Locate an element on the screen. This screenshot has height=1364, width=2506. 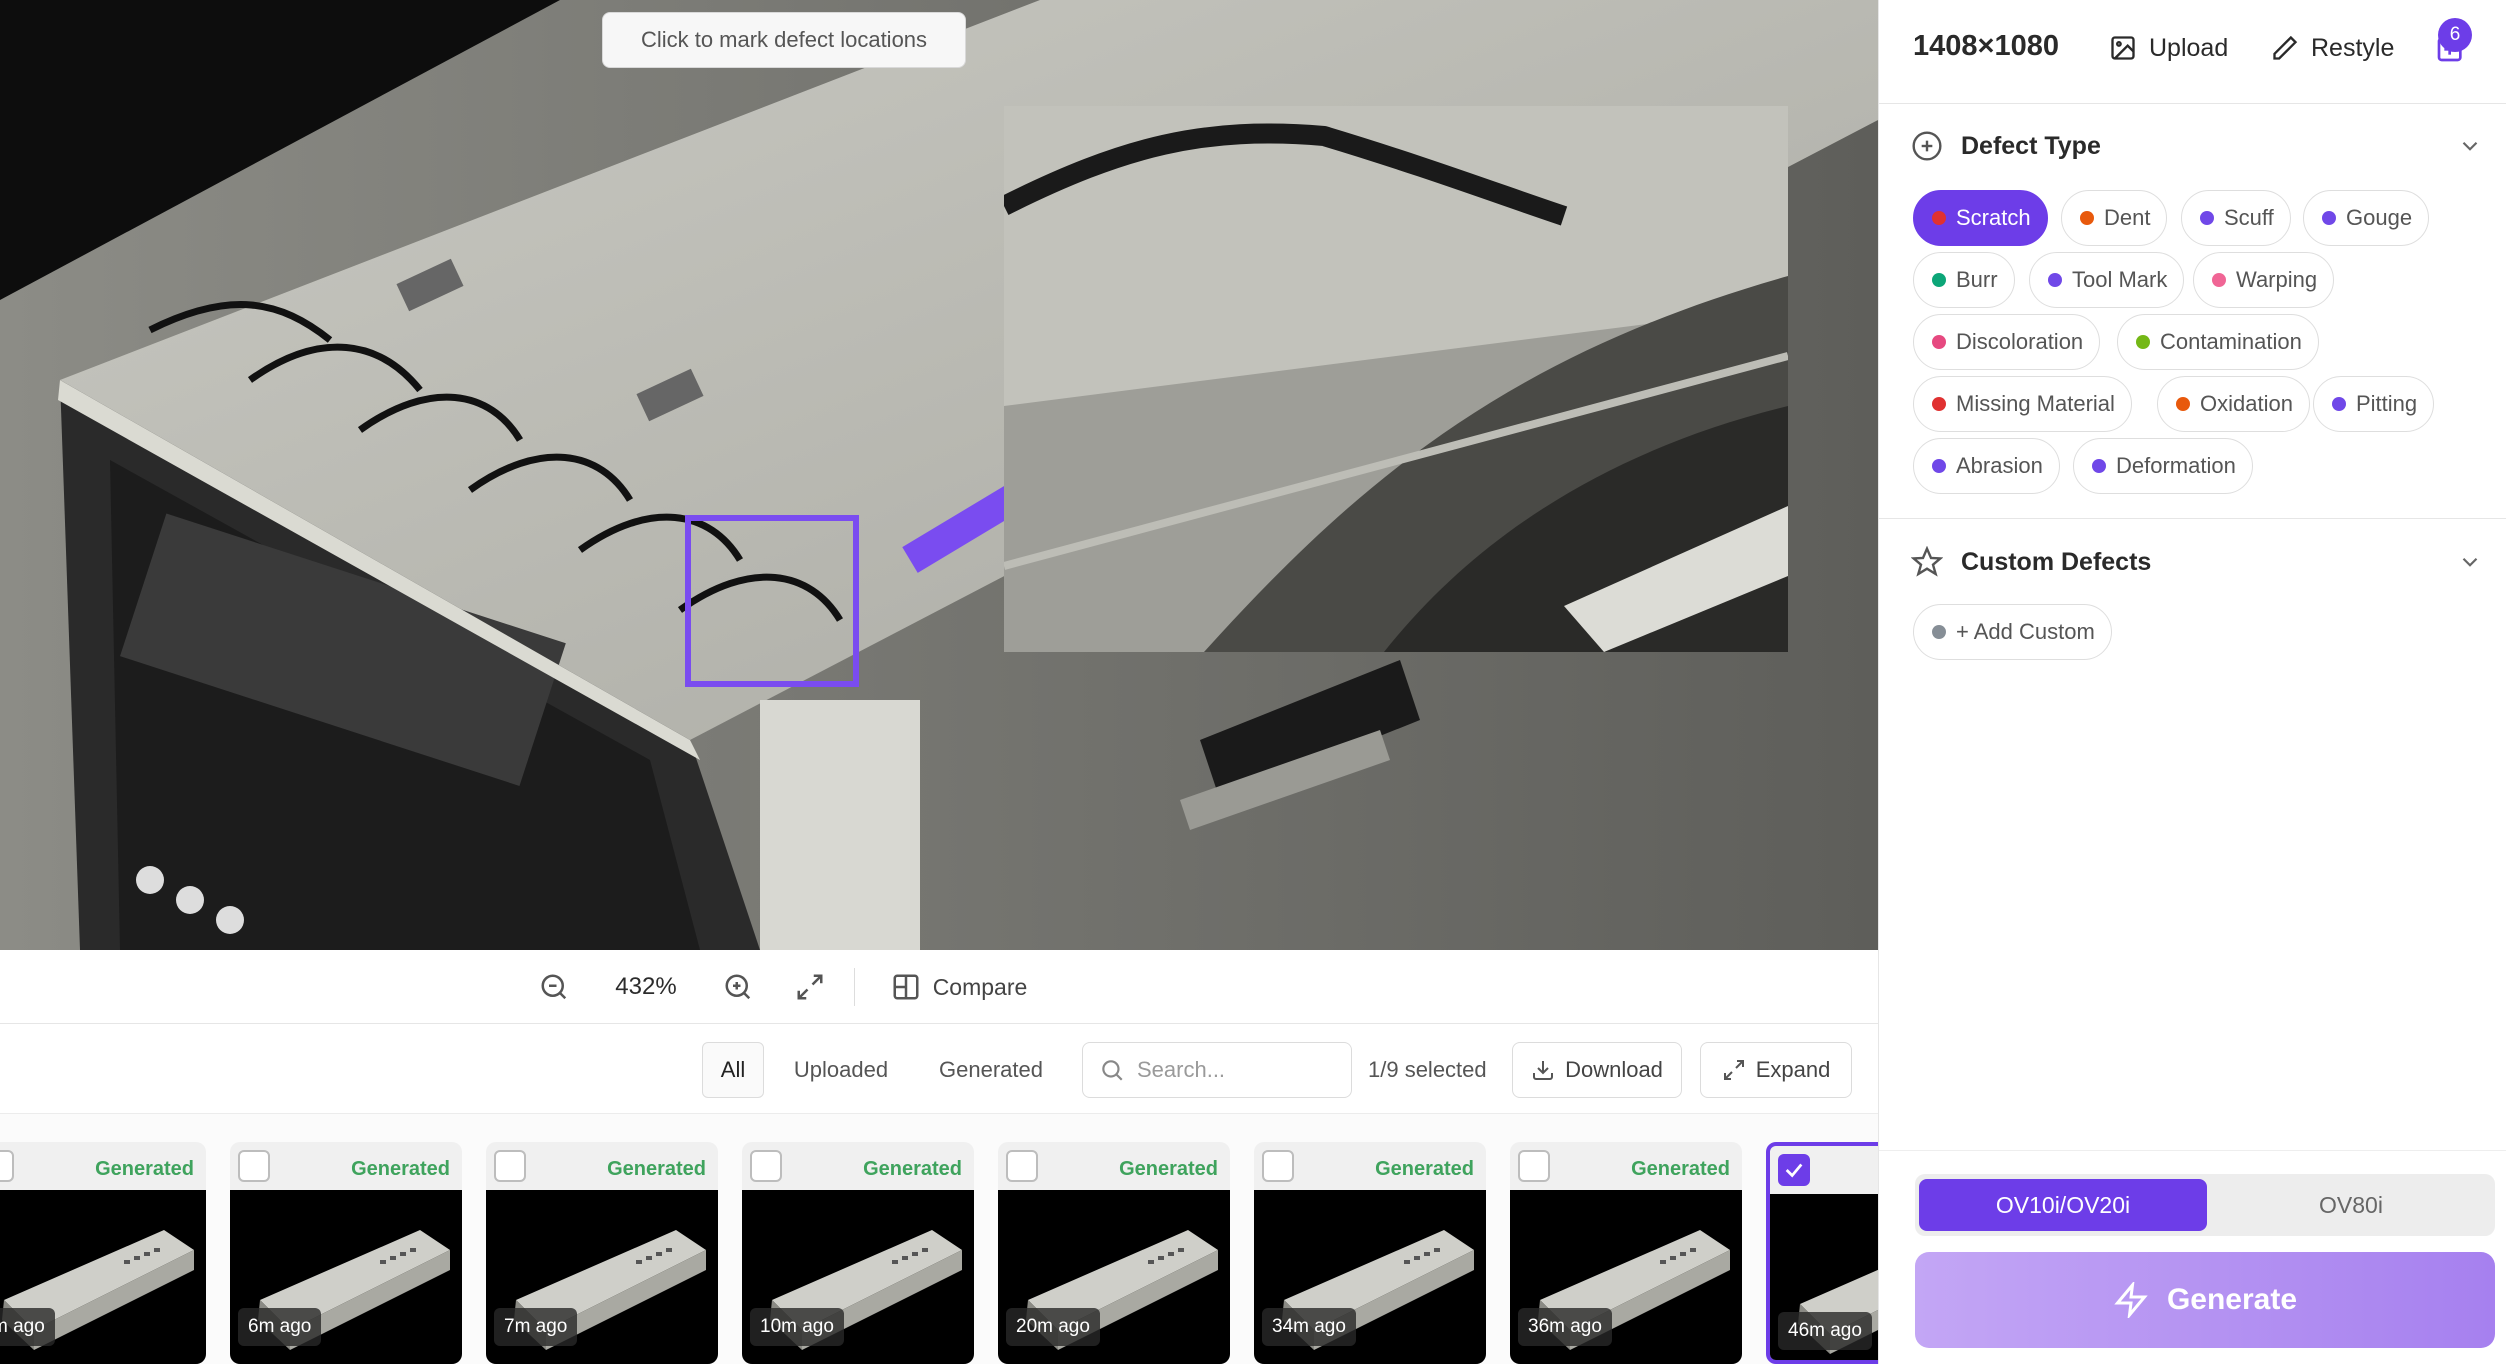
magnifier-inset is located at coordinates (1396, 379).